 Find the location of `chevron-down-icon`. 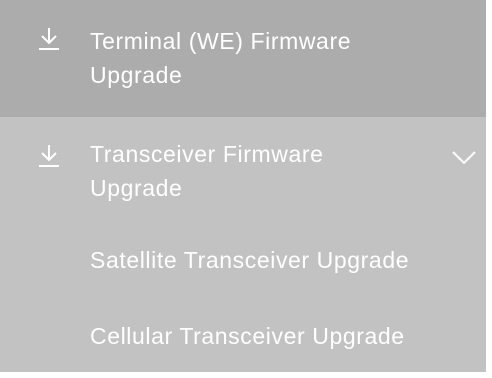

chevron-down-icon is located at coordinates (464, 158).